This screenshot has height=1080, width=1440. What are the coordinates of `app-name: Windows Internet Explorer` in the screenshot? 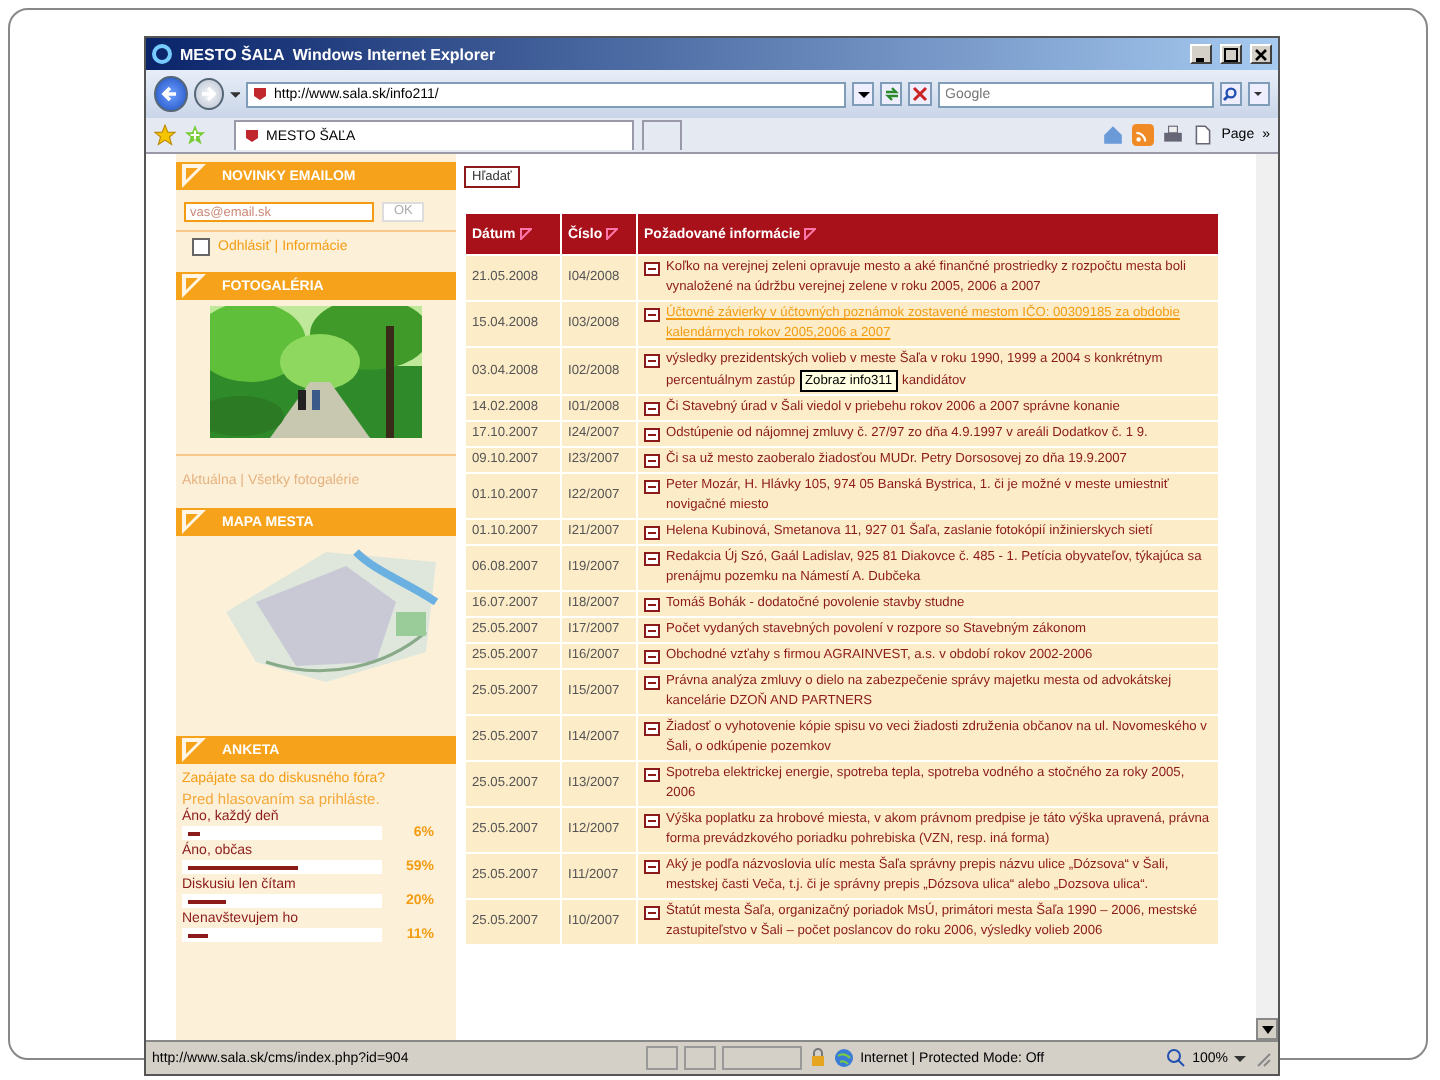 It's located at (394, 54).